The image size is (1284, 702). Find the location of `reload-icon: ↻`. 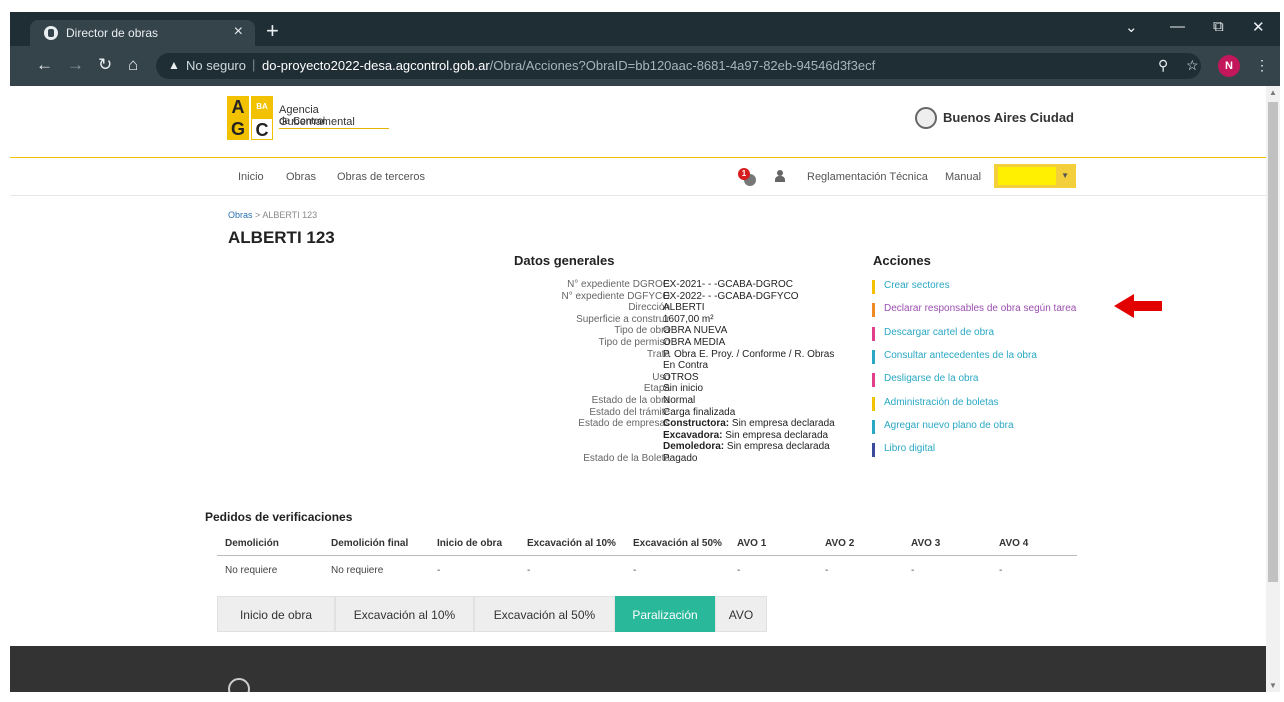

reload-icon: ↻ is located at coordinates (105, 65).